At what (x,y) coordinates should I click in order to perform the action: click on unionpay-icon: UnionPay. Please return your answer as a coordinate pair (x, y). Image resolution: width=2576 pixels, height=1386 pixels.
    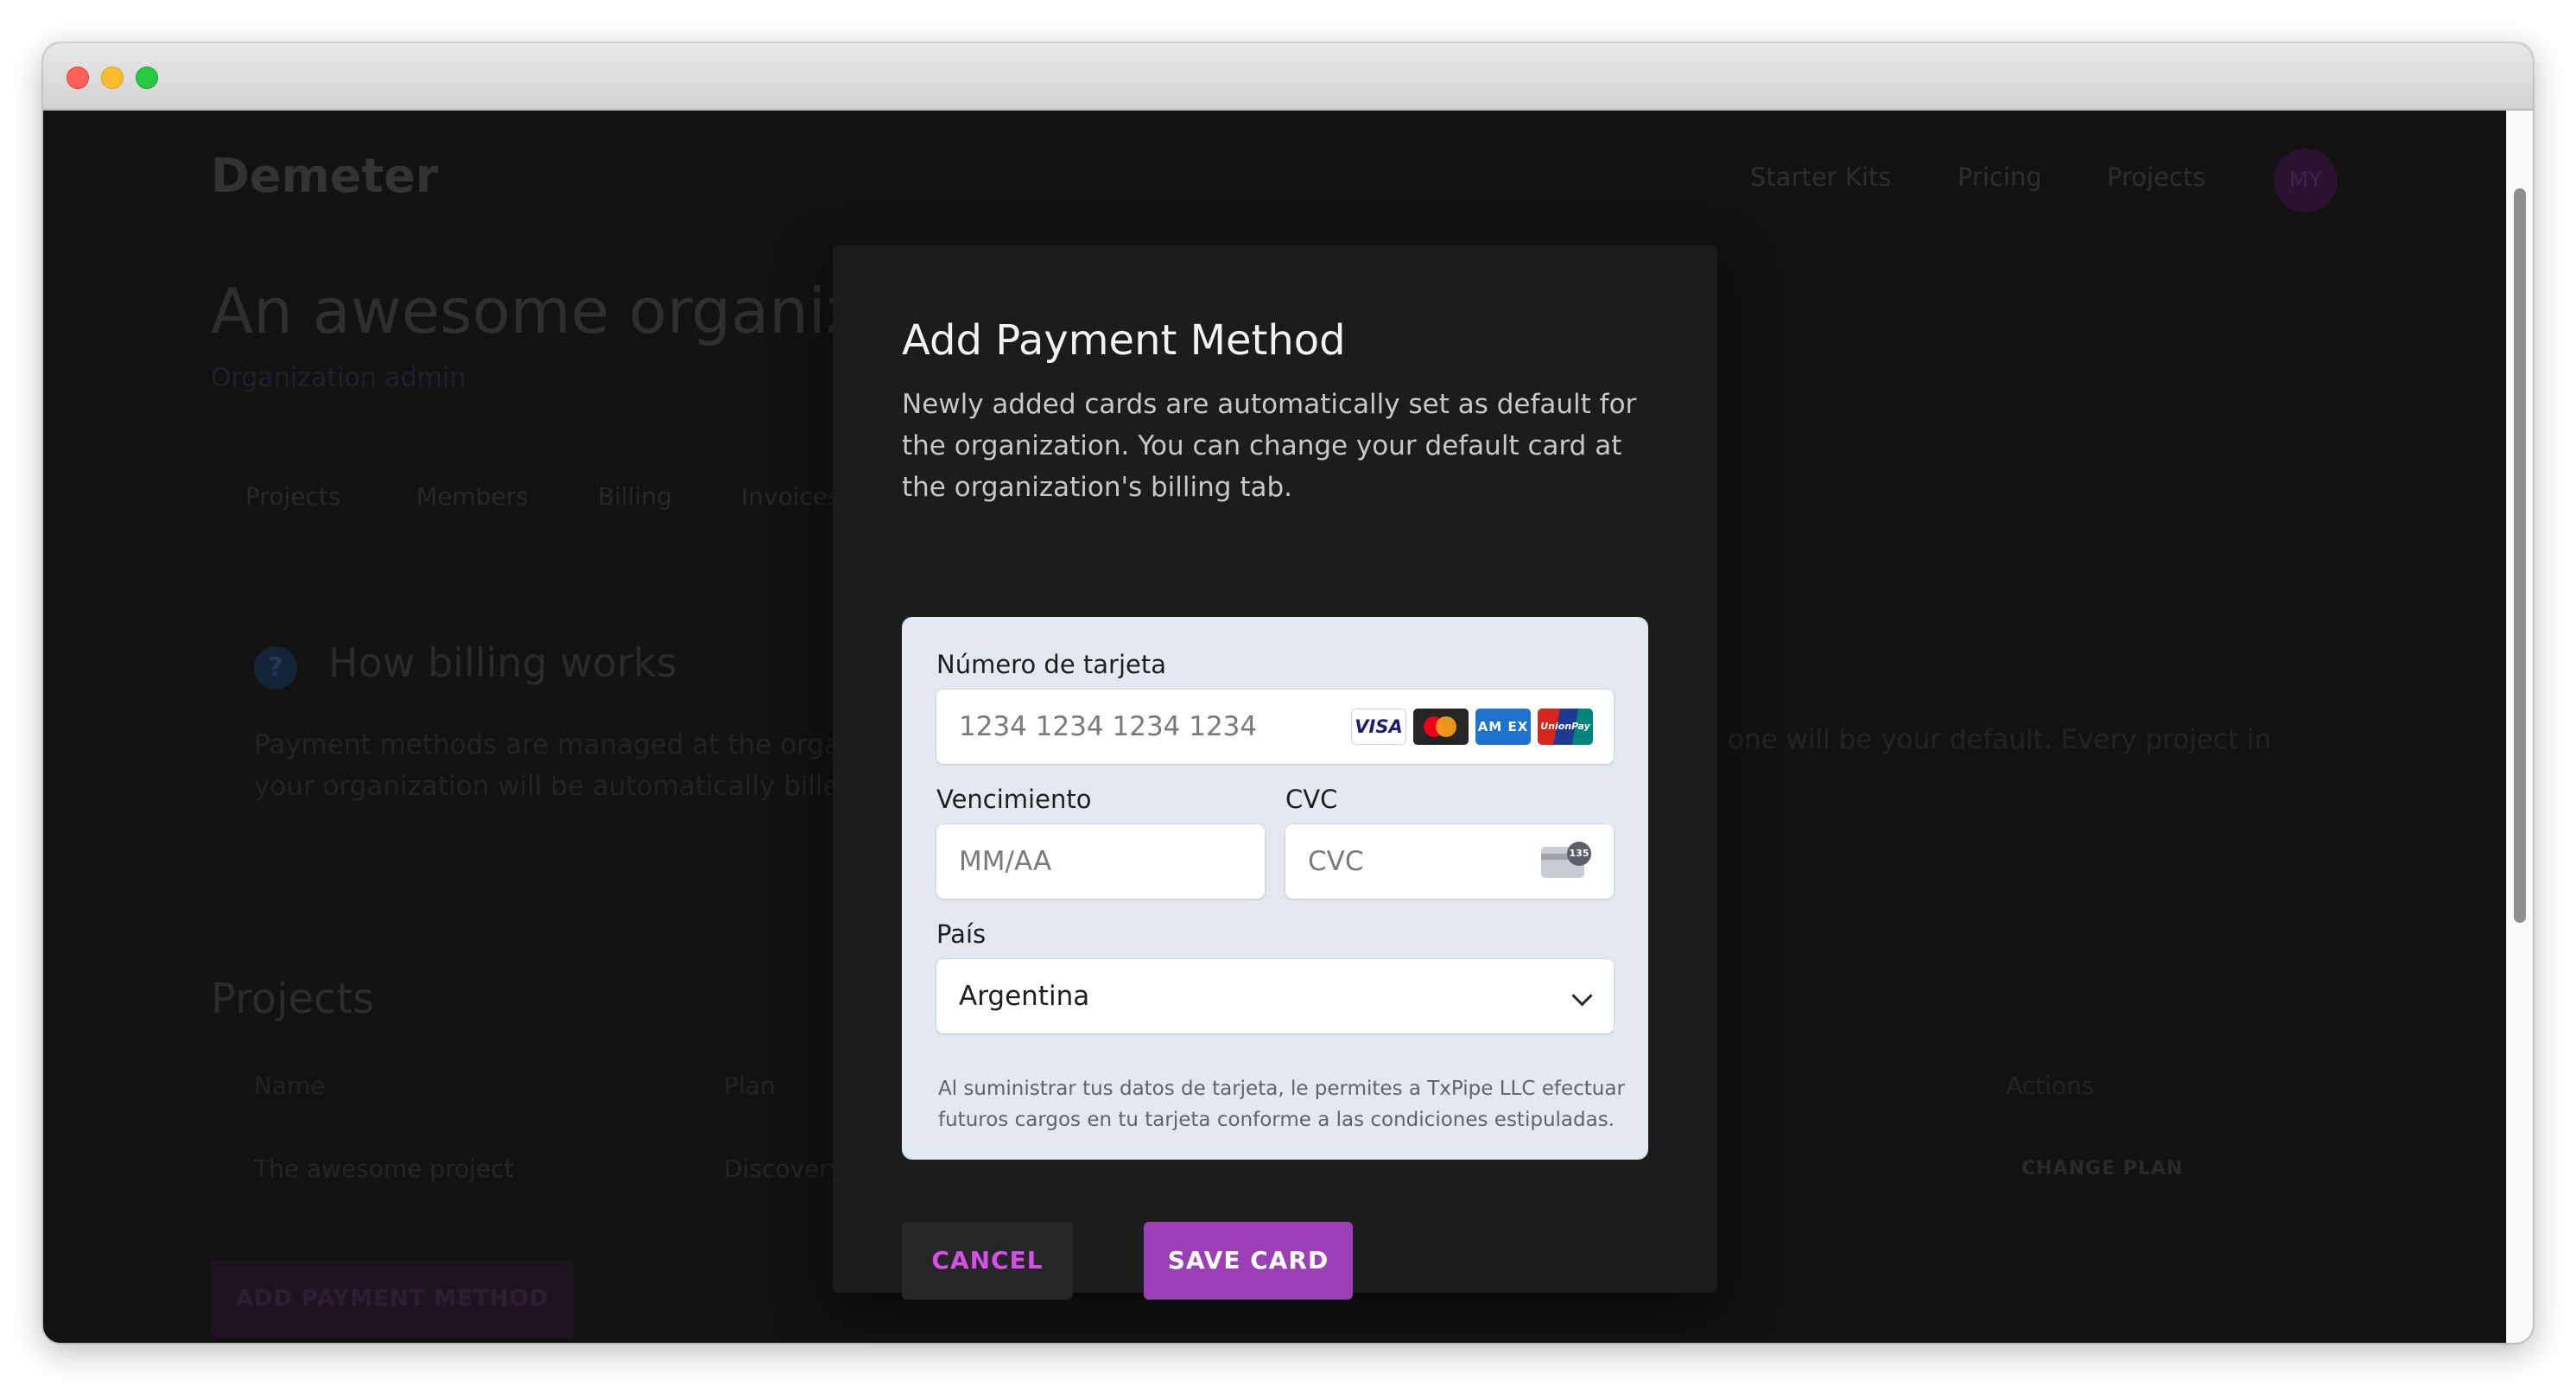
    Looking at the image, I should click on (1565, 727).